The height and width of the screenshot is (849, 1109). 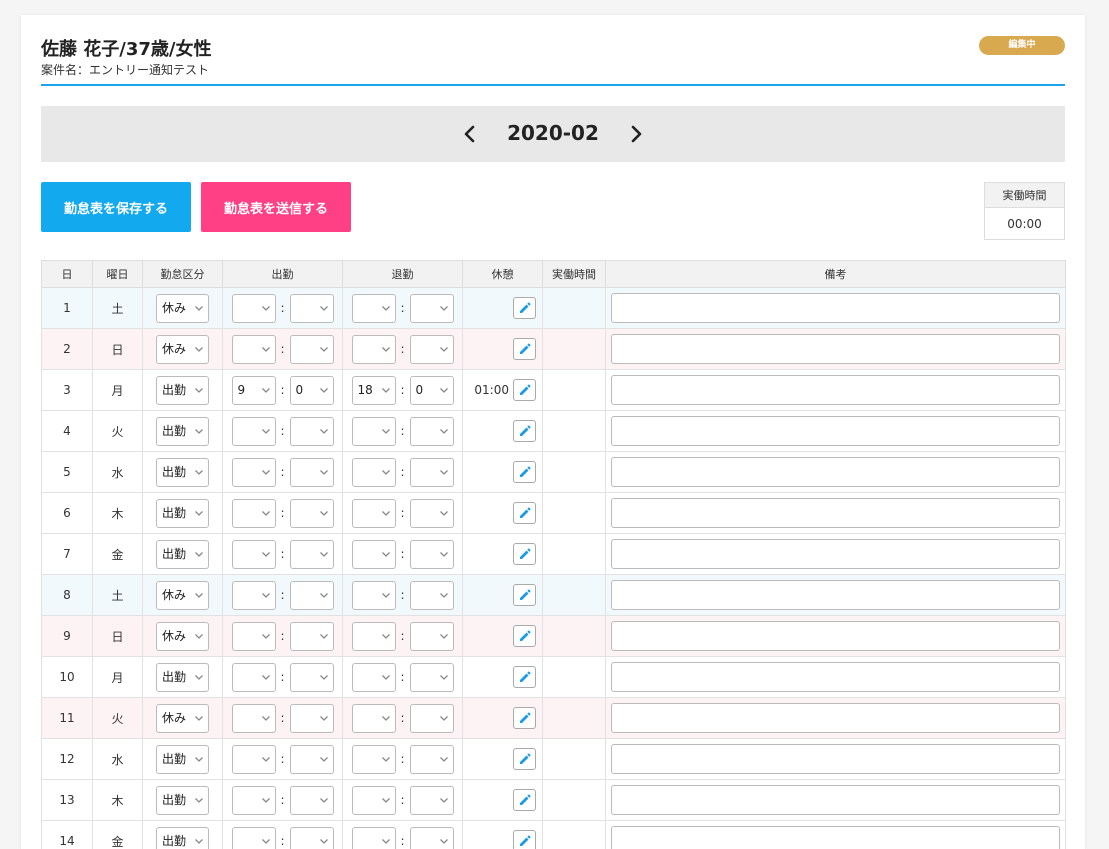 I want to click on save-timesheet-button: 勤怠表を保存する, so click(x=116, y=207).